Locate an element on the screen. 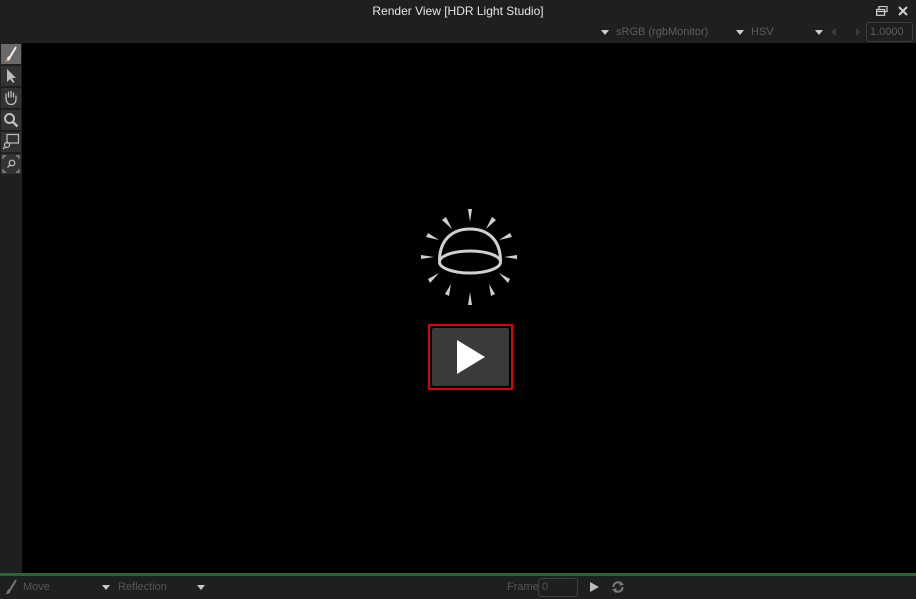 The width and height of the screenshot is (916, 599). mode-dropdown-arrow is located at coordinates (106, 587).